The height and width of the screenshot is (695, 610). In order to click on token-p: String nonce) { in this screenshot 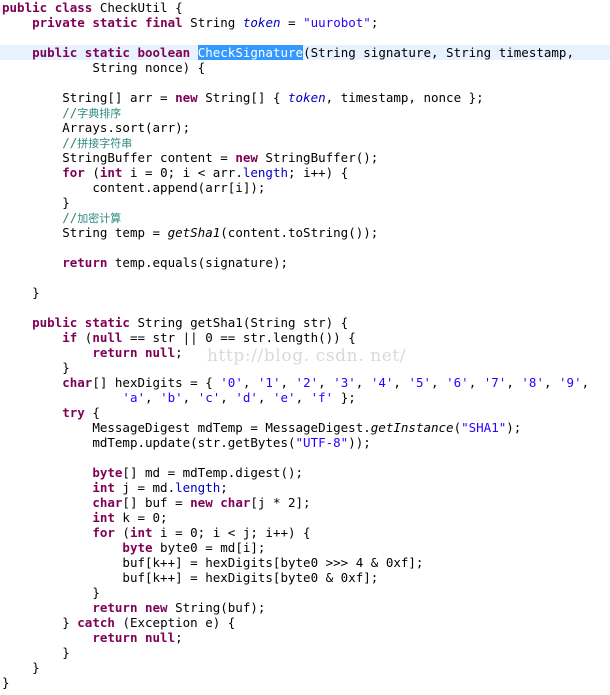, I will do `click(149, 67)`.